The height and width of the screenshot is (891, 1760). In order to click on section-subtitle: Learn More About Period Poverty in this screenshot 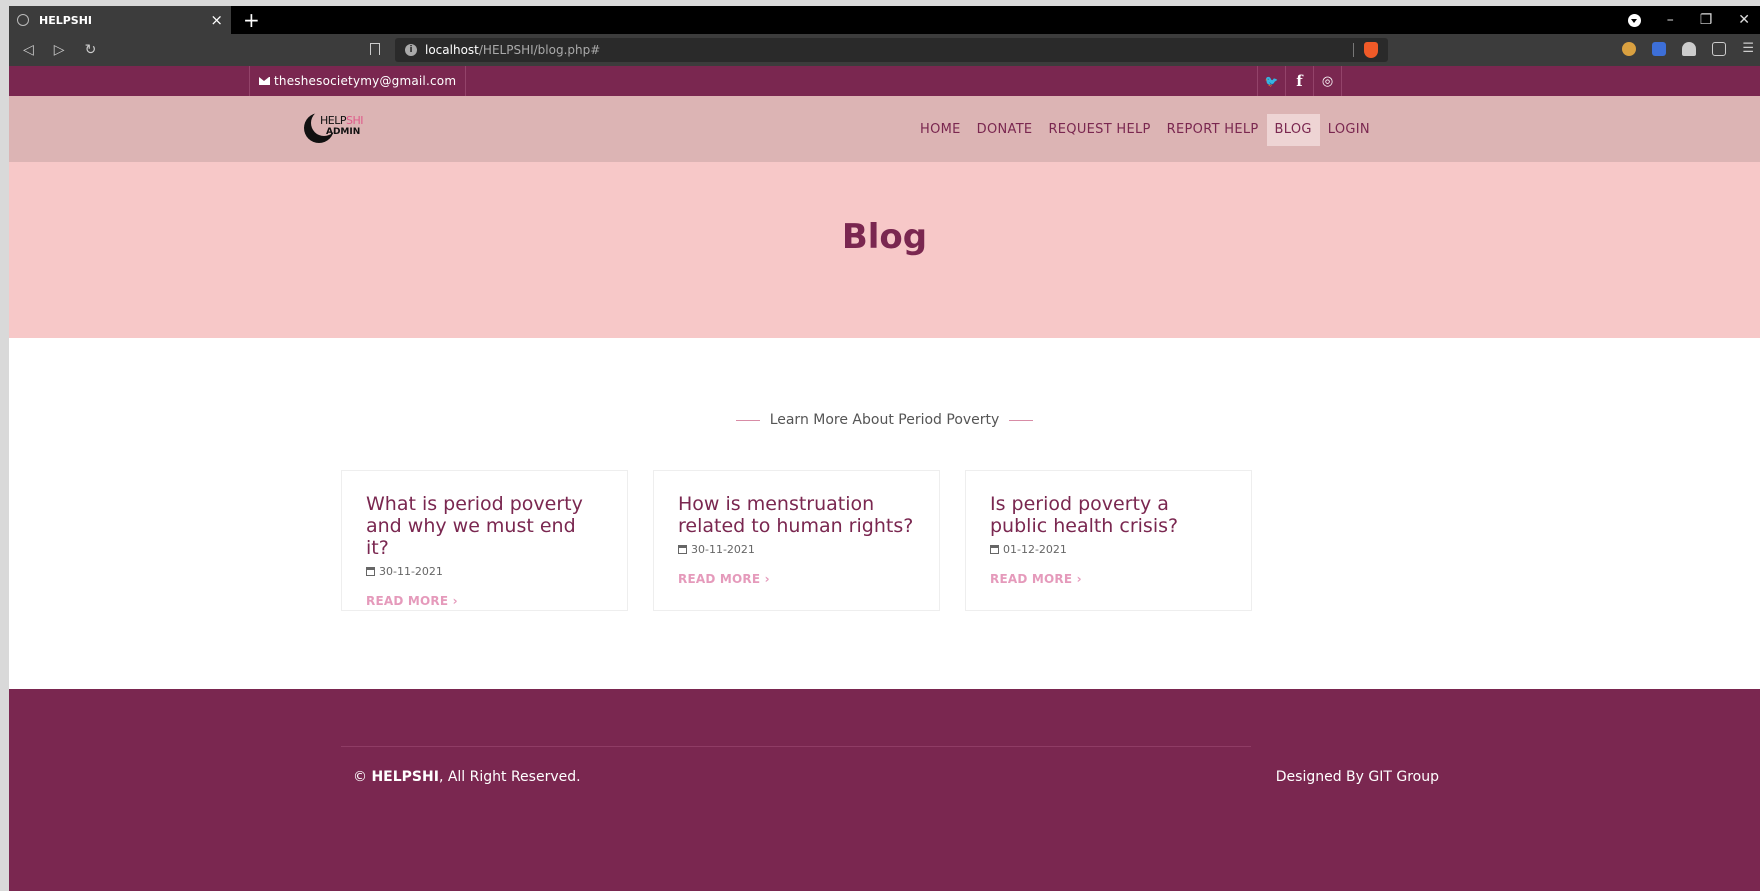, I will do `click(884, 420)`.